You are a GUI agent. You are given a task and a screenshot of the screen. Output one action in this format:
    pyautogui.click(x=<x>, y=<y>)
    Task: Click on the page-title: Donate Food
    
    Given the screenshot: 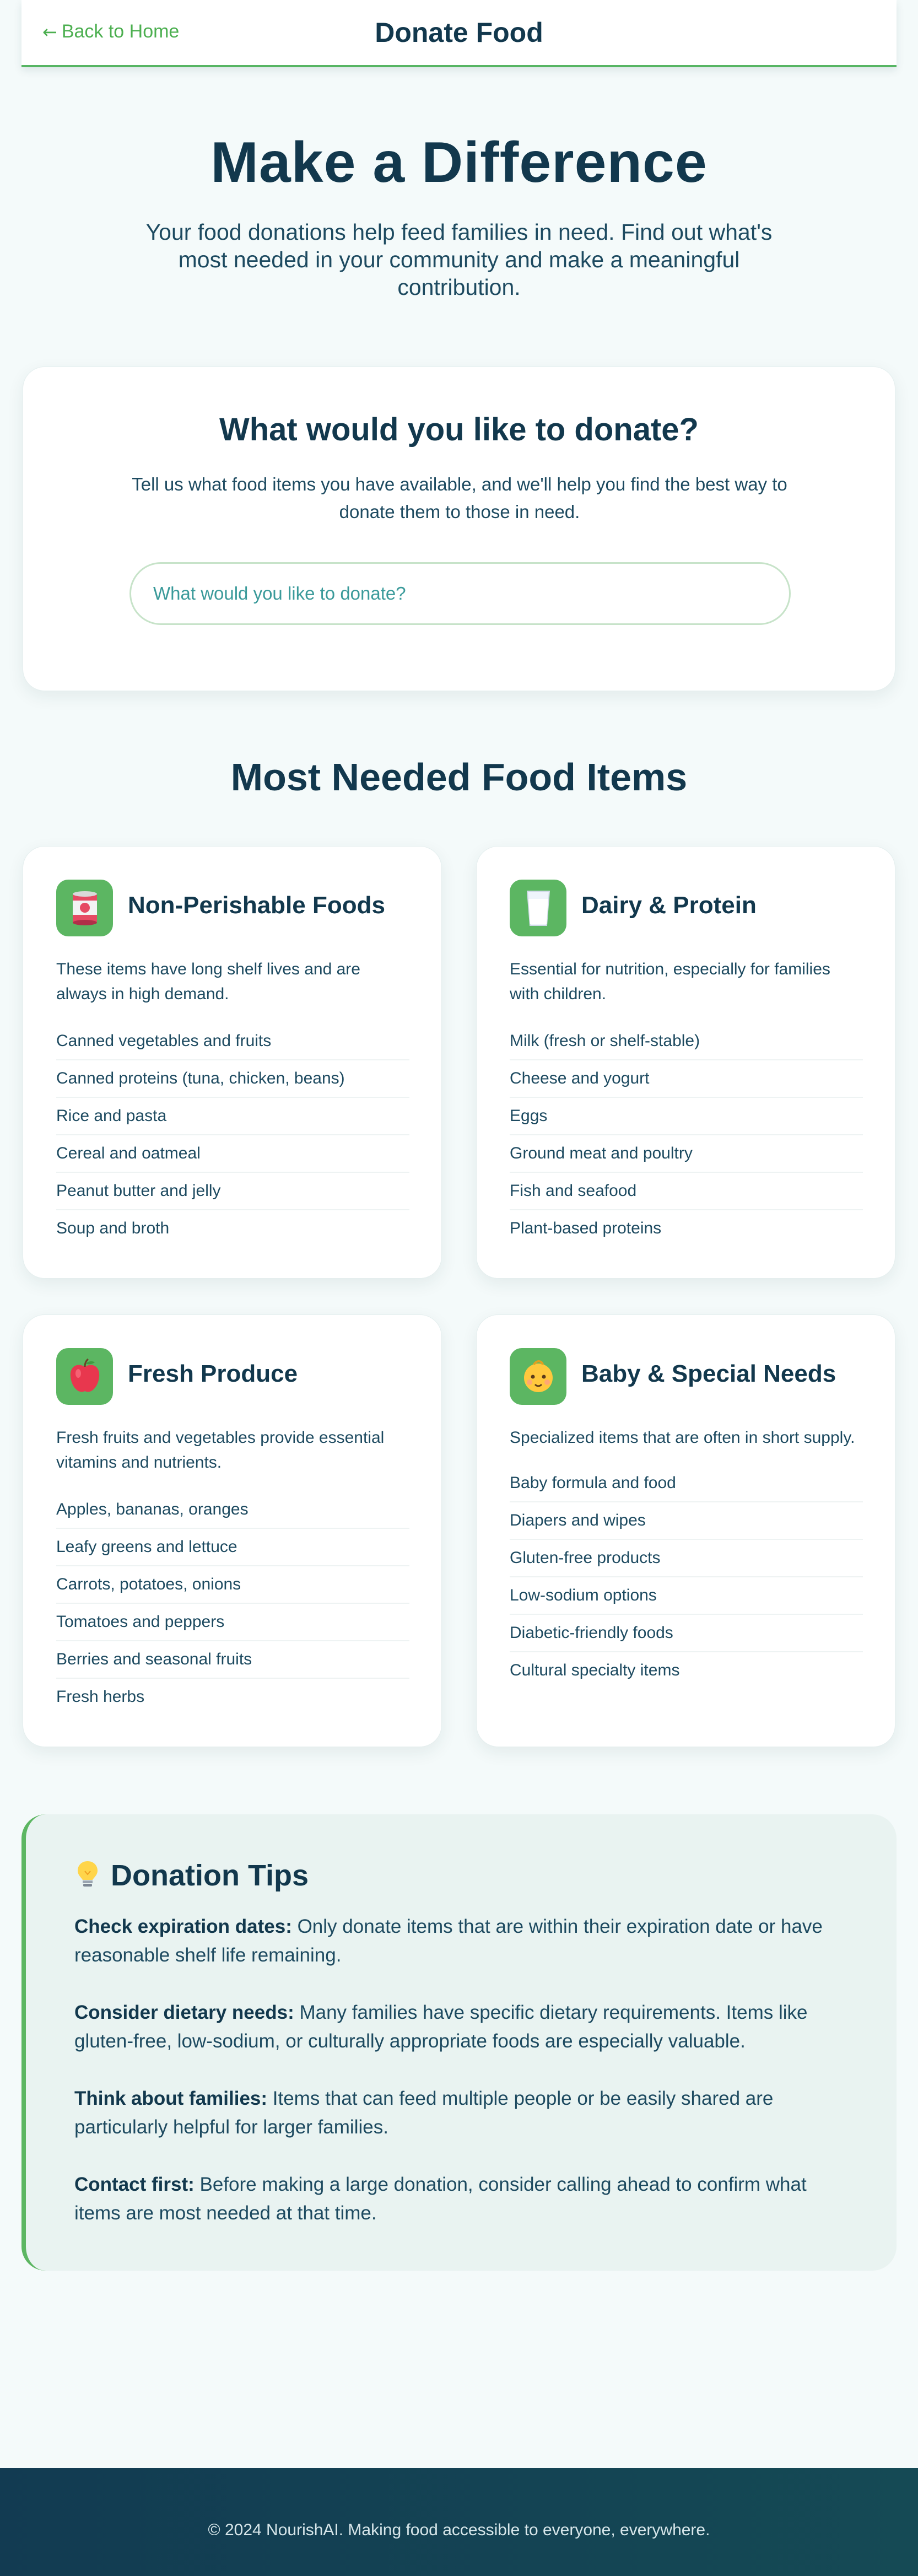 What is the action you would take?
    pyautogui.click(x=459, y=32)
    